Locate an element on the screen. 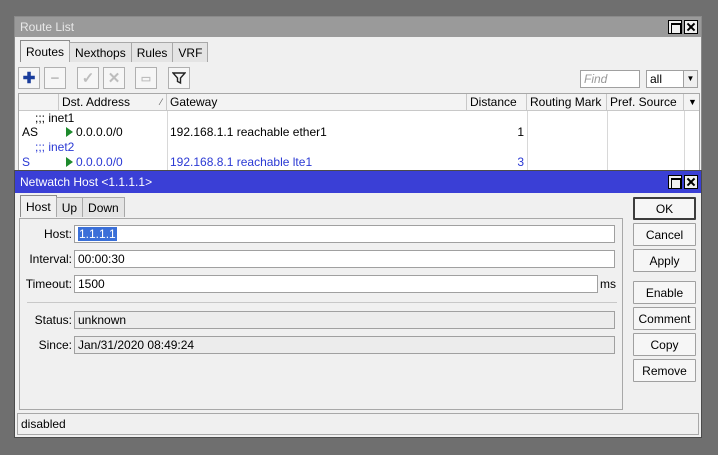  sort-icon: ⁄ is located at coordinates (161, 102).